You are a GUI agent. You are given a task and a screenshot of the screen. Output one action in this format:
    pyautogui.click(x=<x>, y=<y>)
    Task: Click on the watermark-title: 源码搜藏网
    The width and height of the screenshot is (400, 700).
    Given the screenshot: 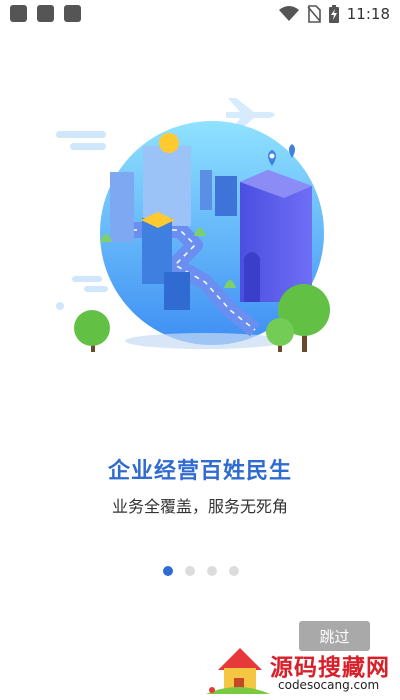 What is the action you would take?
    pyautogui.click(x=330, y=668)
    